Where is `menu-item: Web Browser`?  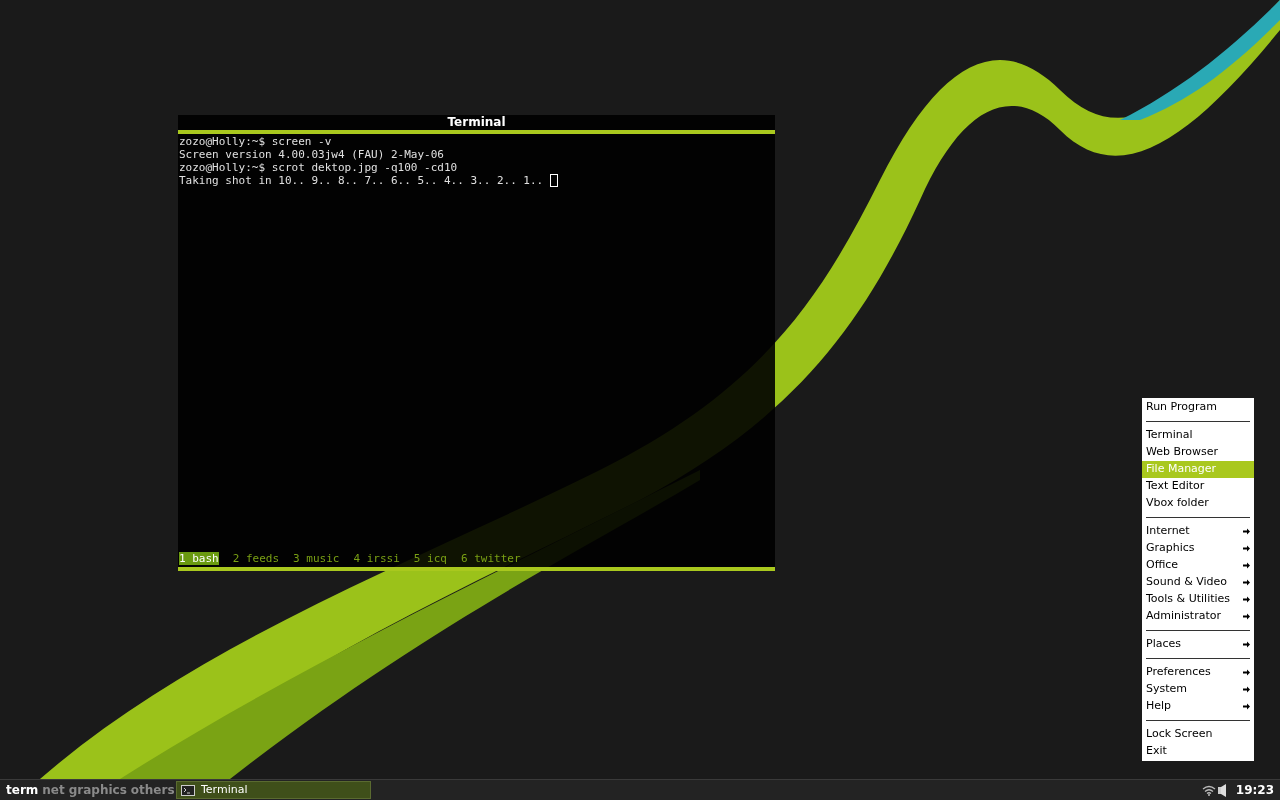
menu-item: Web Browser is located at coordinates (1198, 452).